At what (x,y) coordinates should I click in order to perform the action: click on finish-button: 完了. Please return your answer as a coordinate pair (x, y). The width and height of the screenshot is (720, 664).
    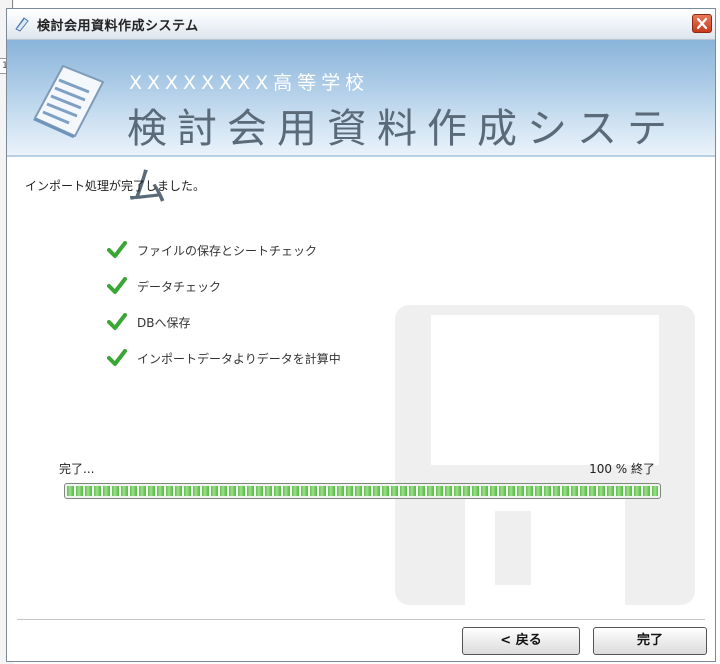
    Looking at the image, I should click on (650, 641).